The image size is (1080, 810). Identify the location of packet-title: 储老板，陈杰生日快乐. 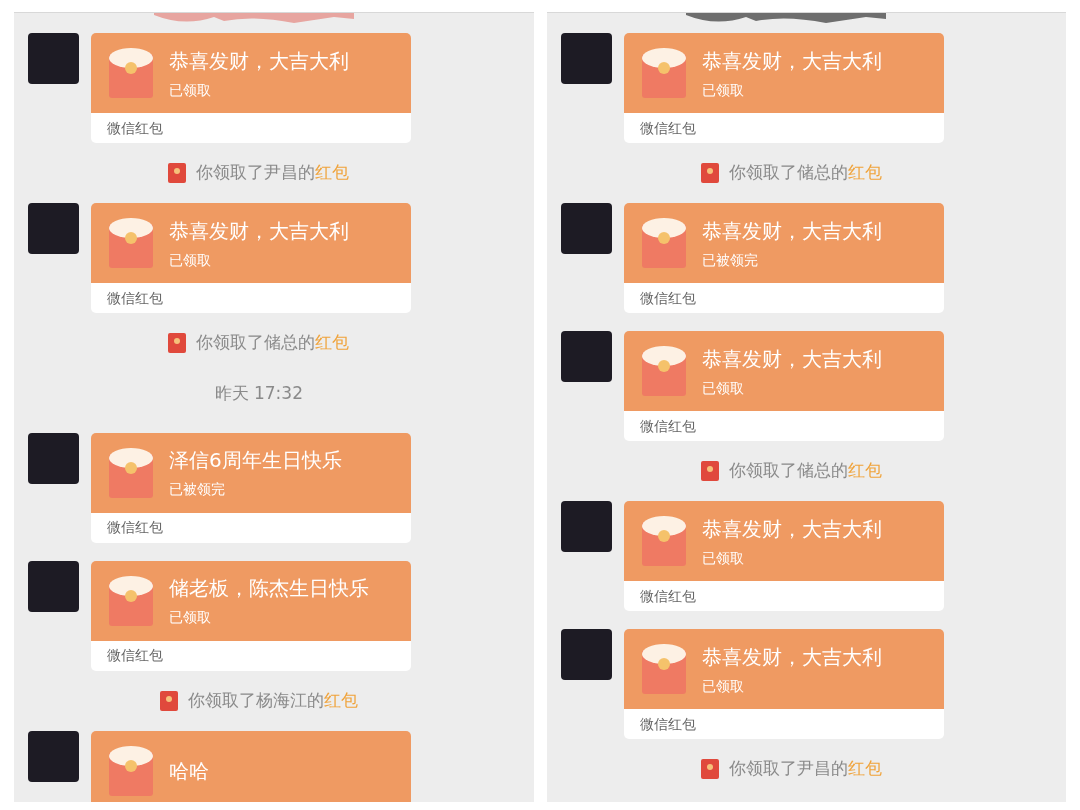
(269, 588).